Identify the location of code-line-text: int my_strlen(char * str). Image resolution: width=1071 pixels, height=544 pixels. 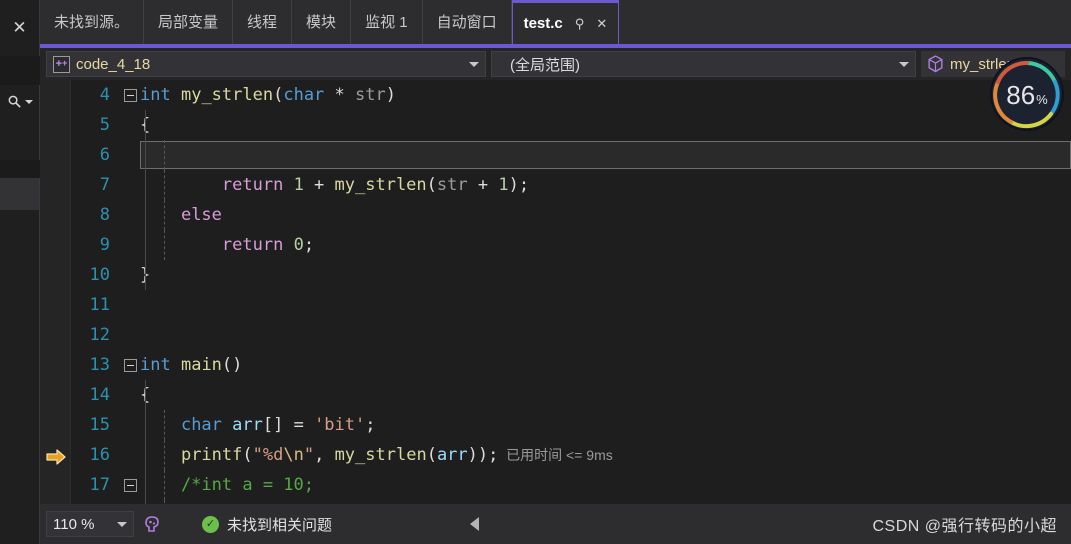
(605, 95).